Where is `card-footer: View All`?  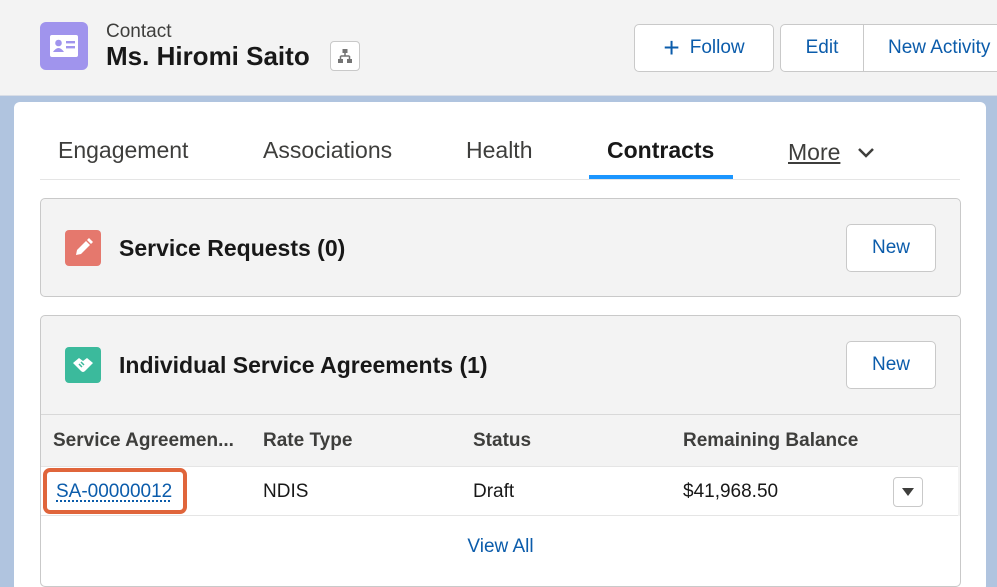
card-footer: View All is located at coordinates (500, 551).